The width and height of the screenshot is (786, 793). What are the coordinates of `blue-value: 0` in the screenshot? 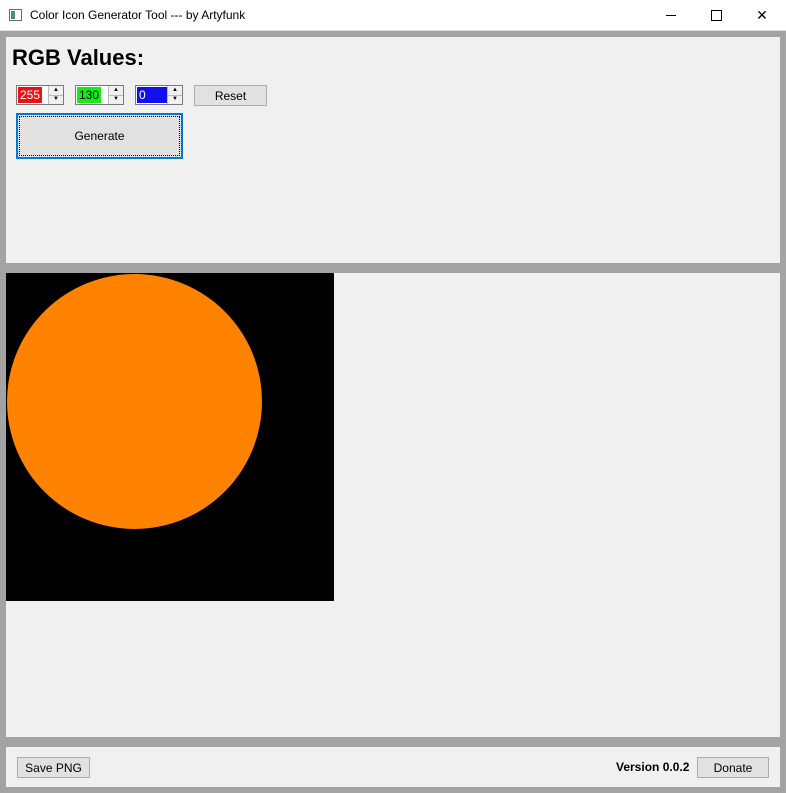 It's located at (152, 95).